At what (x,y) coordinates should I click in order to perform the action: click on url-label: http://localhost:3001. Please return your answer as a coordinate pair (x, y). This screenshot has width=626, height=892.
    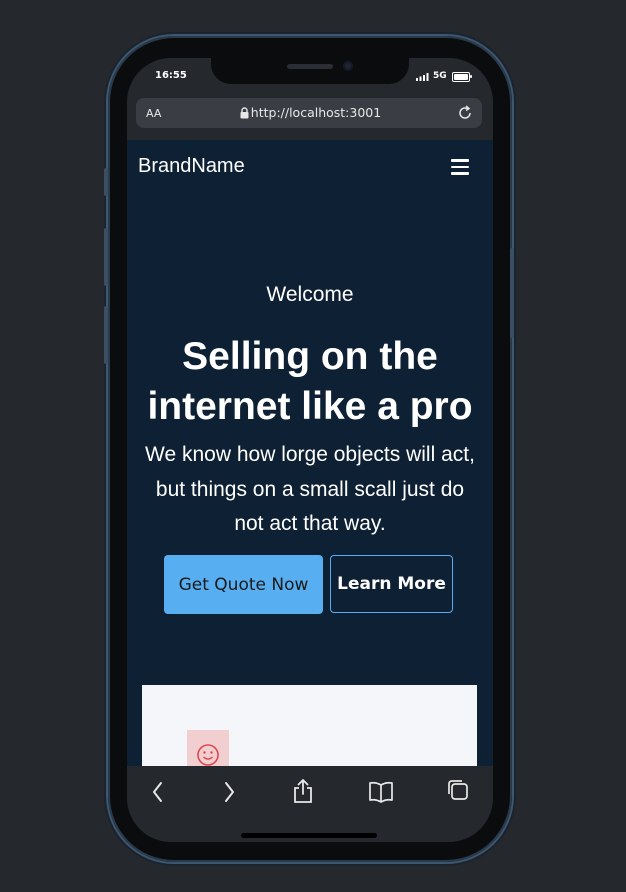
    Looking at the image, I should click on (316, 112).